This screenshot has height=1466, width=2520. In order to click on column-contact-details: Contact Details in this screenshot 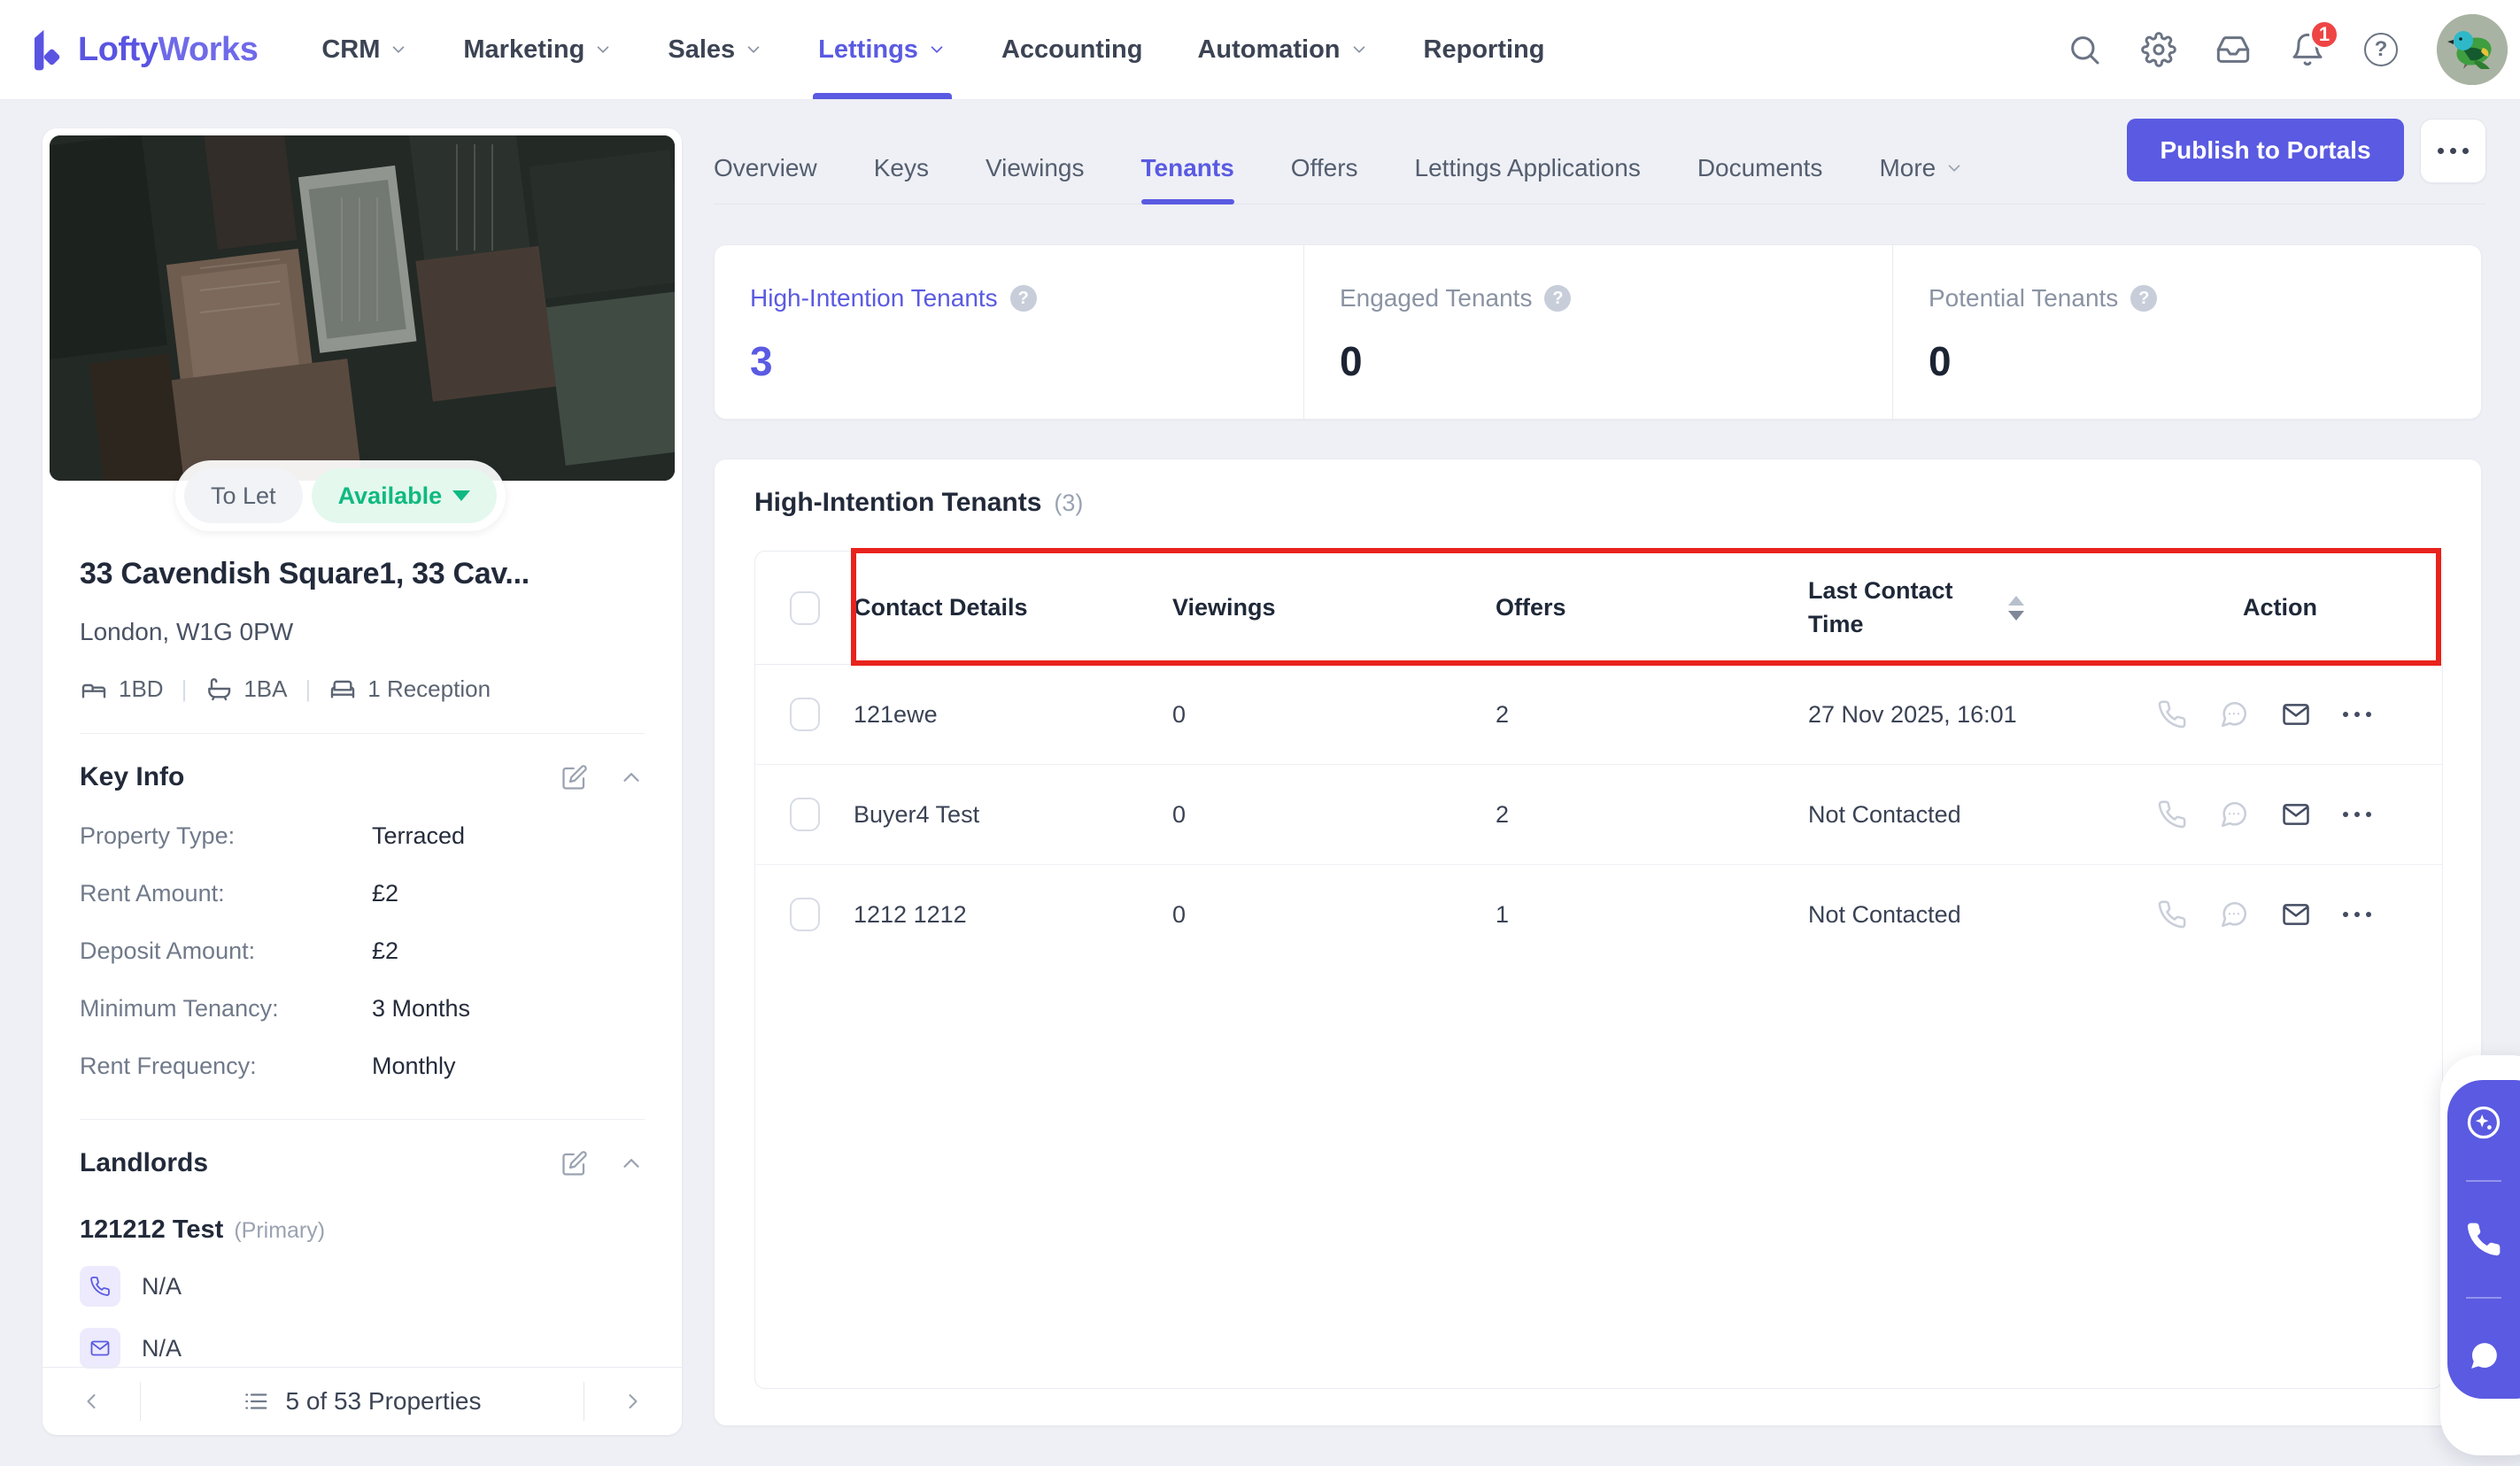, I will do `click(1013, 607)`.